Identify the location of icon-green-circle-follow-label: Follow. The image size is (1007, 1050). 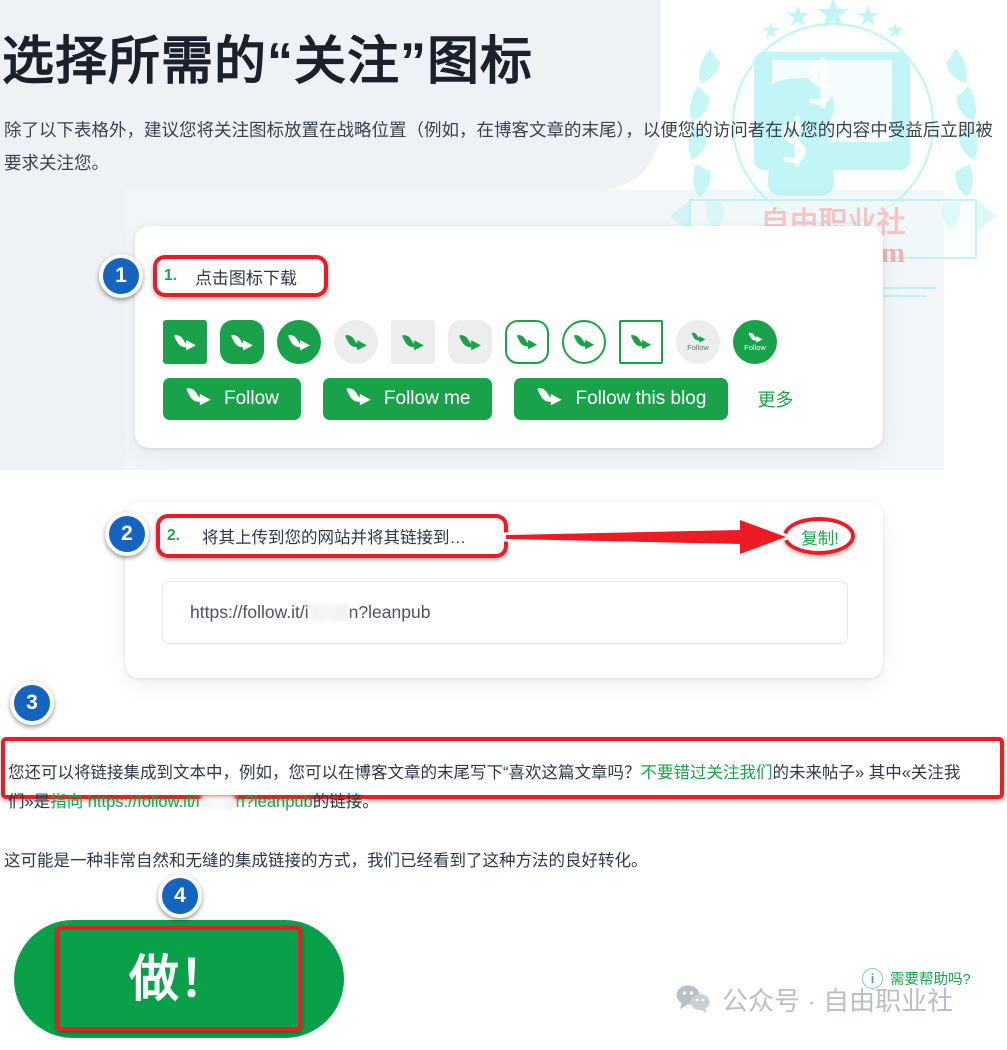
(755, 347).